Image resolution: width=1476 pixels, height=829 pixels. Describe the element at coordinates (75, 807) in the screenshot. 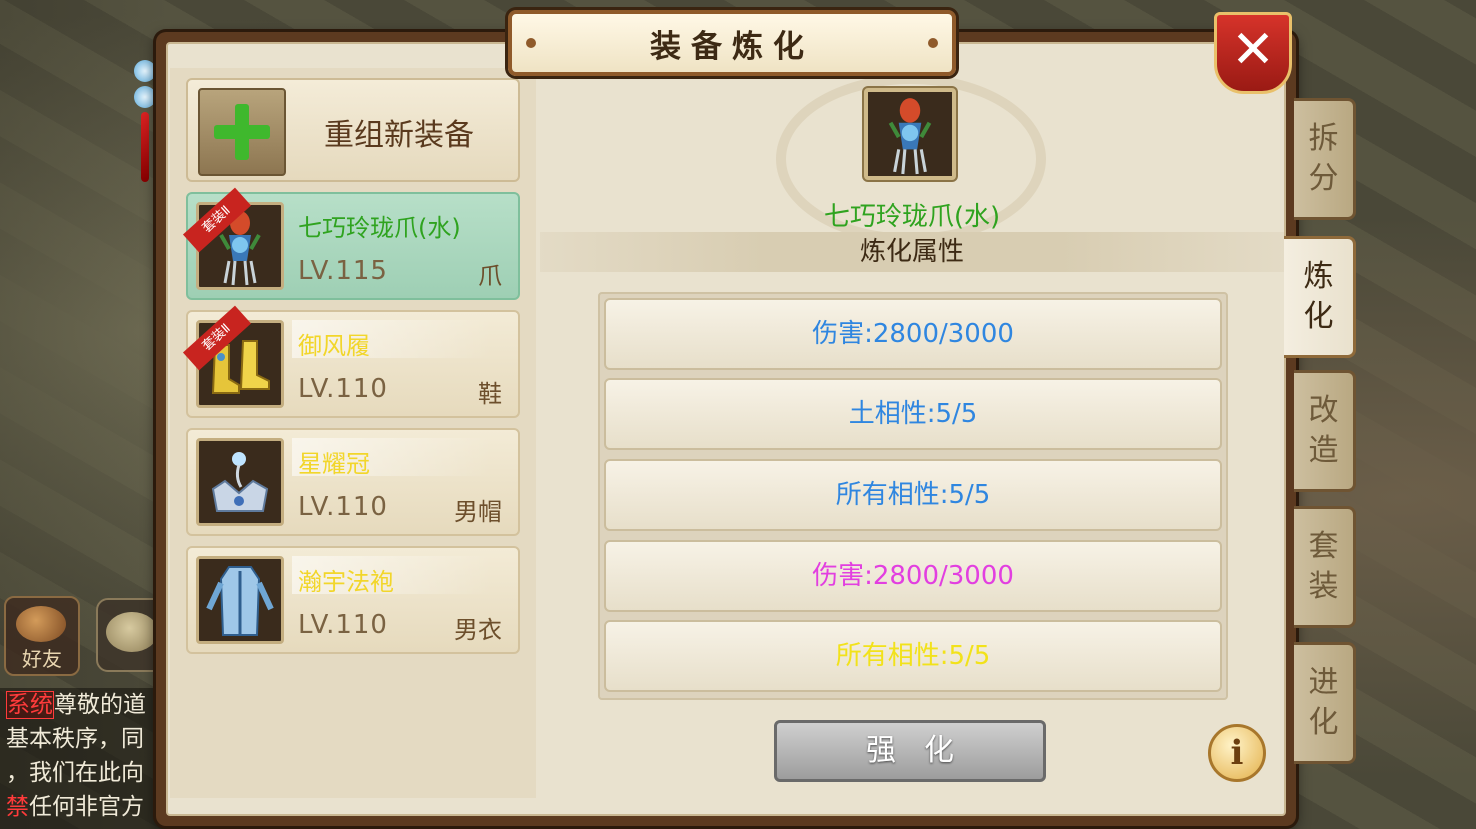

I see `chat-line: 禁任何非官方` at that location.